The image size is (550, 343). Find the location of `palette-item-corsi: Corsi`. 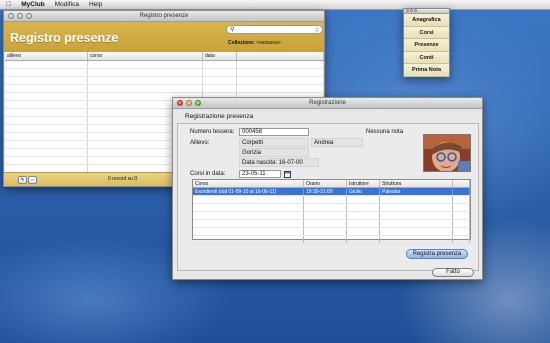

palette-item-corsi: Corsi is located at coordinates (426, 33).